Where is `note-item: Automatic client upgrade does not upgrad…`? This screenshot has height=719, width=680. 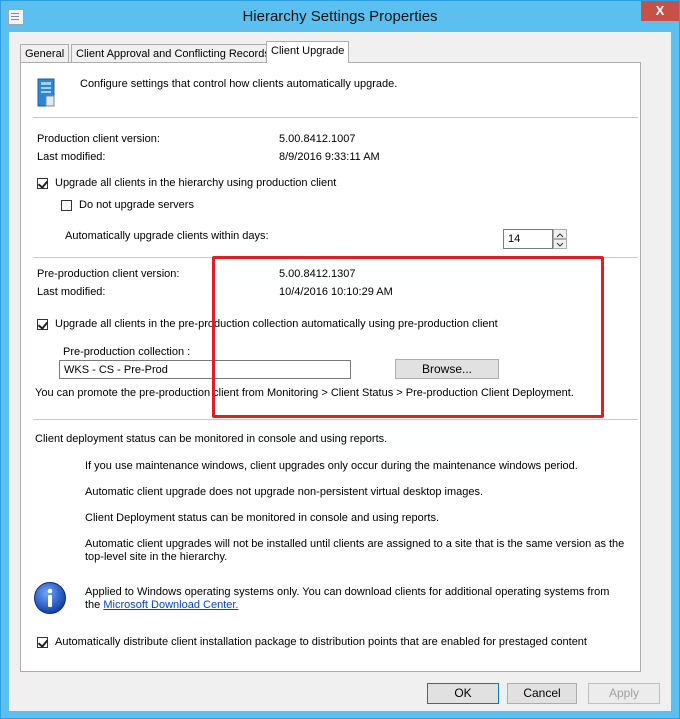 note-item: Automatic client upgrade does not upgrad… is located at coordinates (284, 492).